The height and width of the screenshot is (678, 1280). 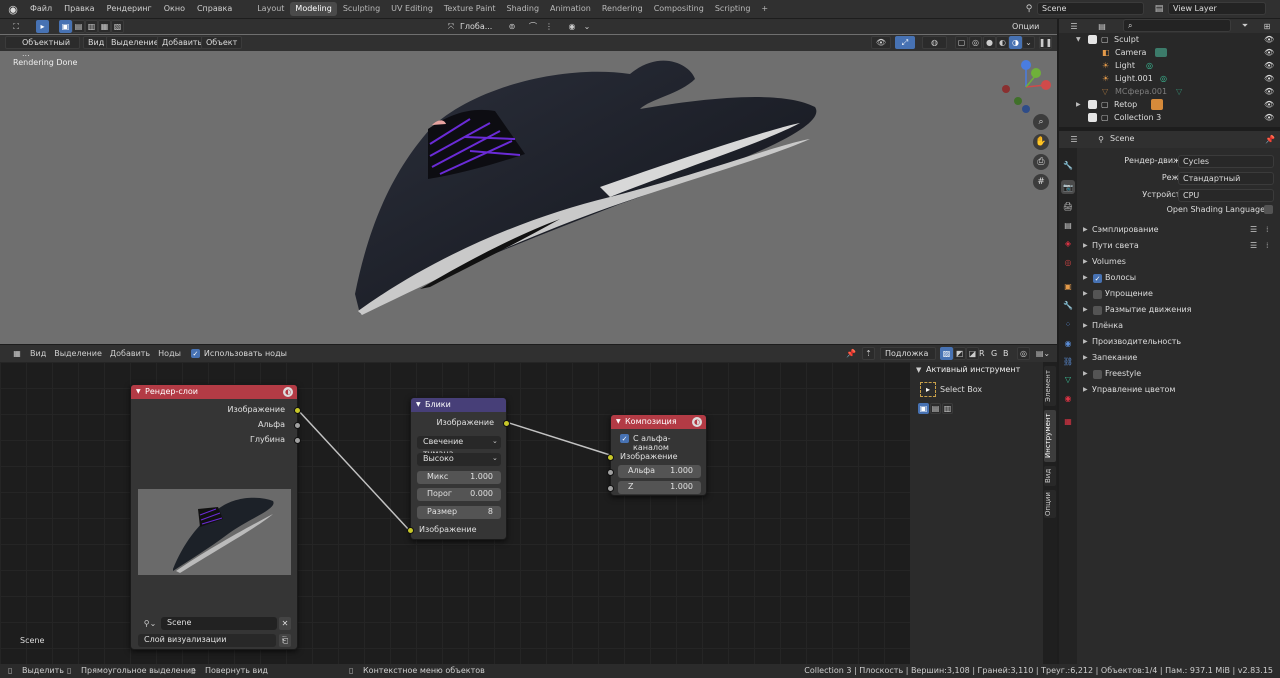 What do you see at coordinates (1041, 122) in the screenshot?
I see `zoom-icon: ⌕` at bounding box center [1041, 122].